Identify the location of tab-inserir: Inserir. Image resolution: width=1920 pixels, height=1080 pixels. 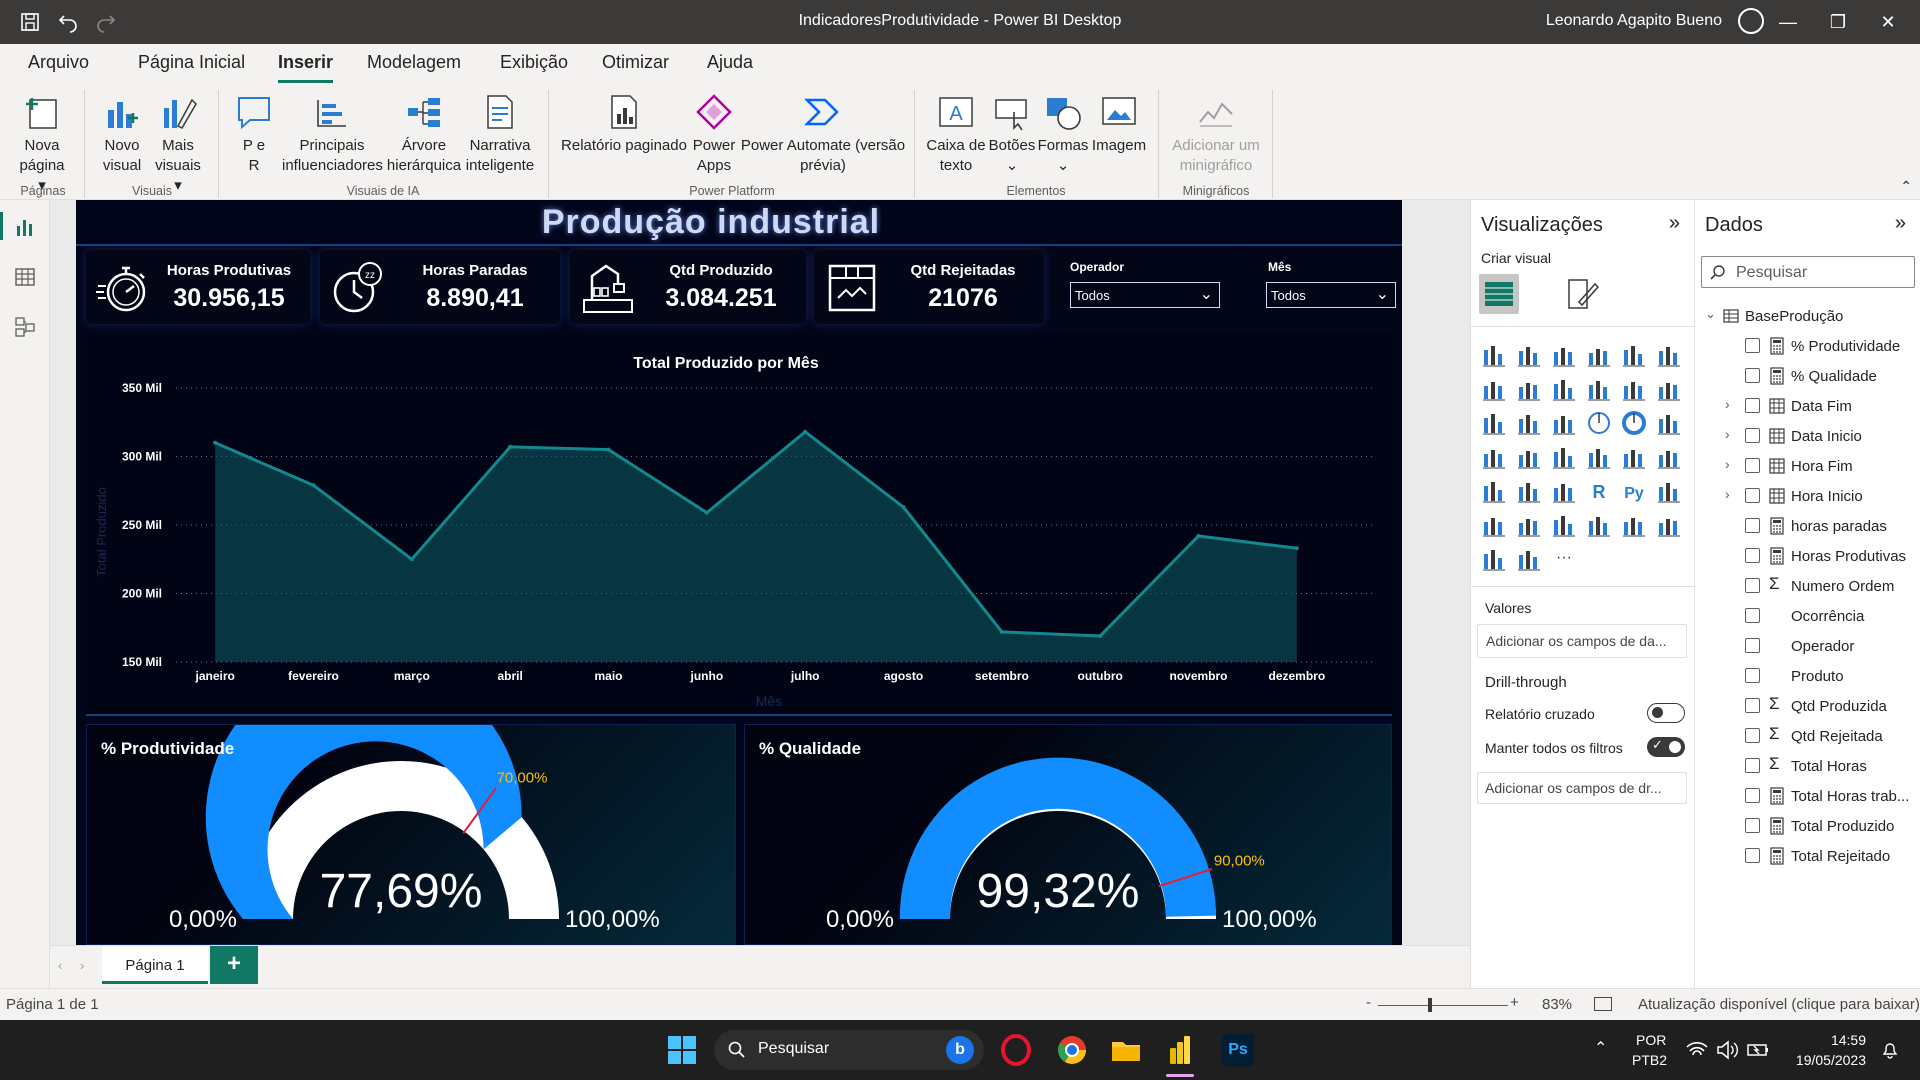
(306, 67).